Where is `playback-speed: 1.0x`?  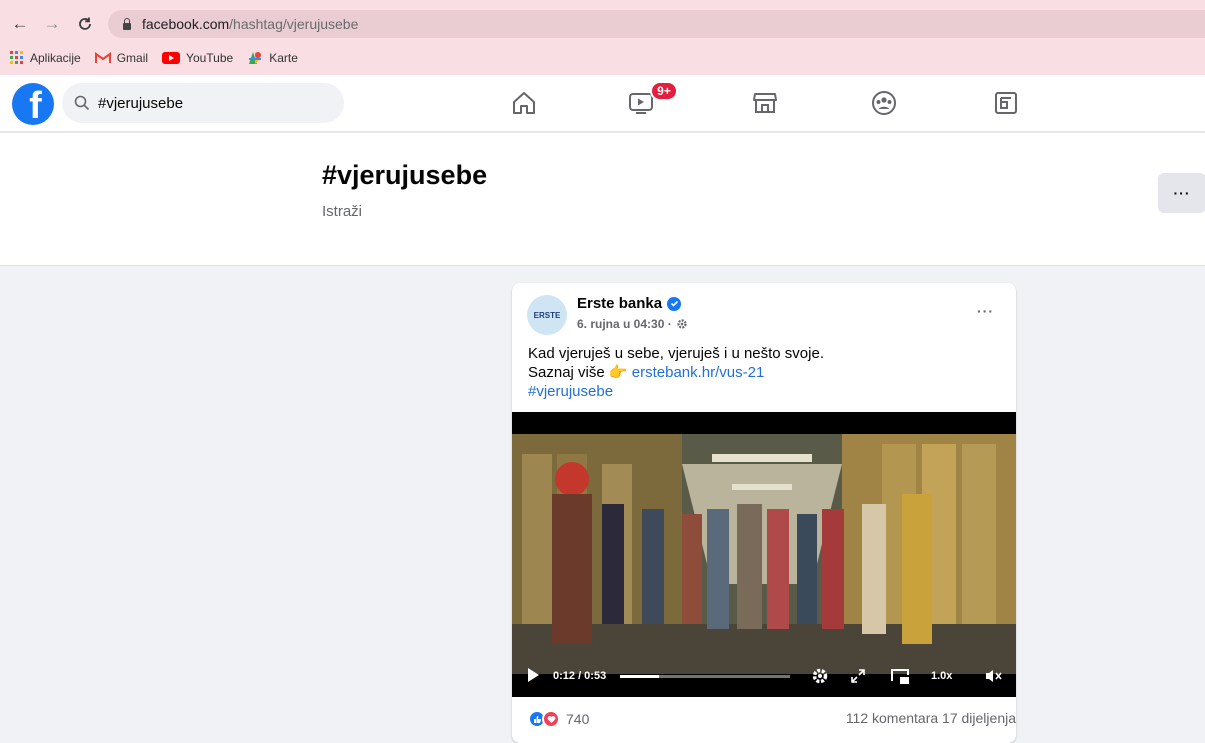
playback-speed: 1.0x is located at coordinates (941, 676).